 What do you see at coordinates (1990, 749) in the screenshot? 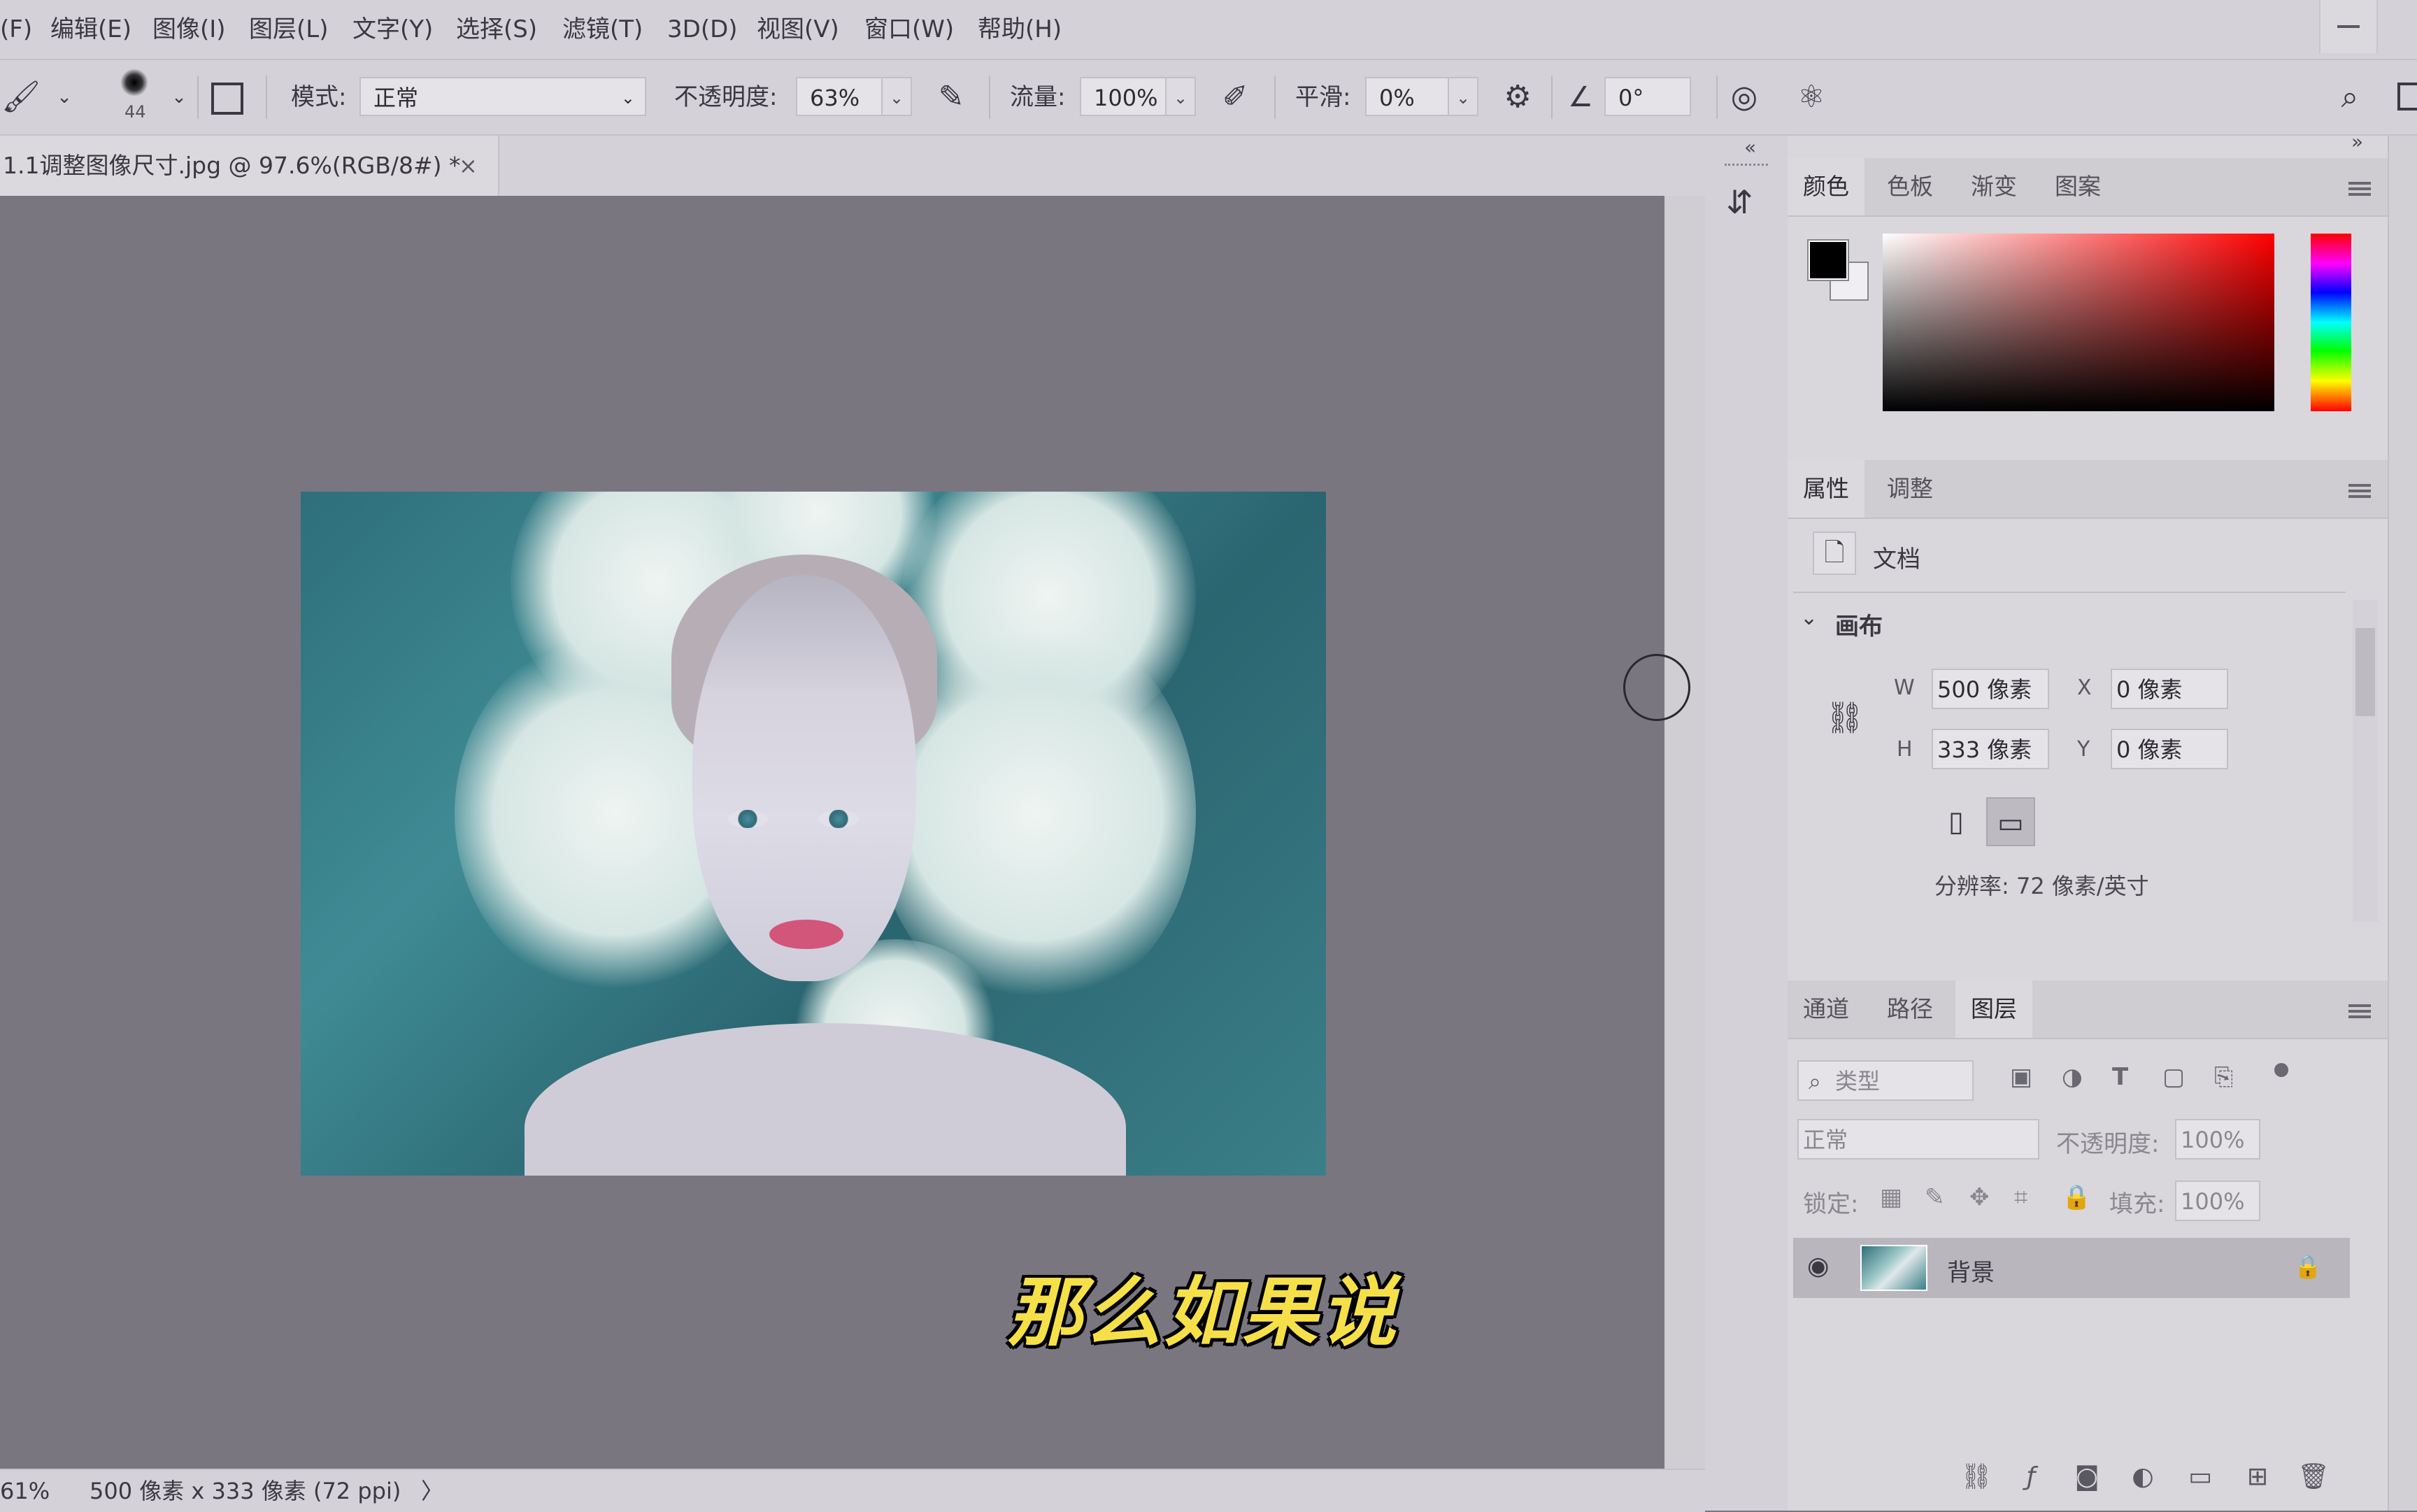
I see `height-field: 333 像素` at bounding box center [1990, 749].